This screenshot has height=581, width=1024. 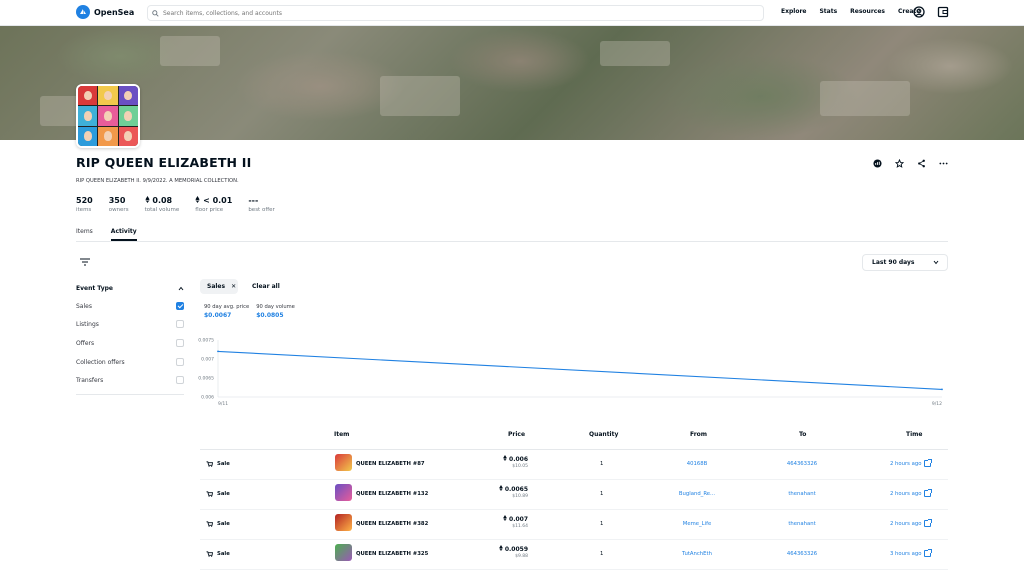 What do you see at coordinates (266, 286) in the screenshot?
I see `clear-all-button: Clear all` at bounding box center [266, 286].